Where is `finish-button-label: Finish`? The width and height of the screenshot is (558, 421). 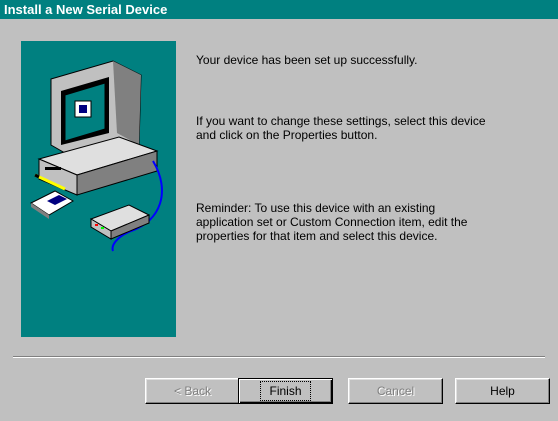 finish-button-label: Finish is located at coordinates (285, 391).